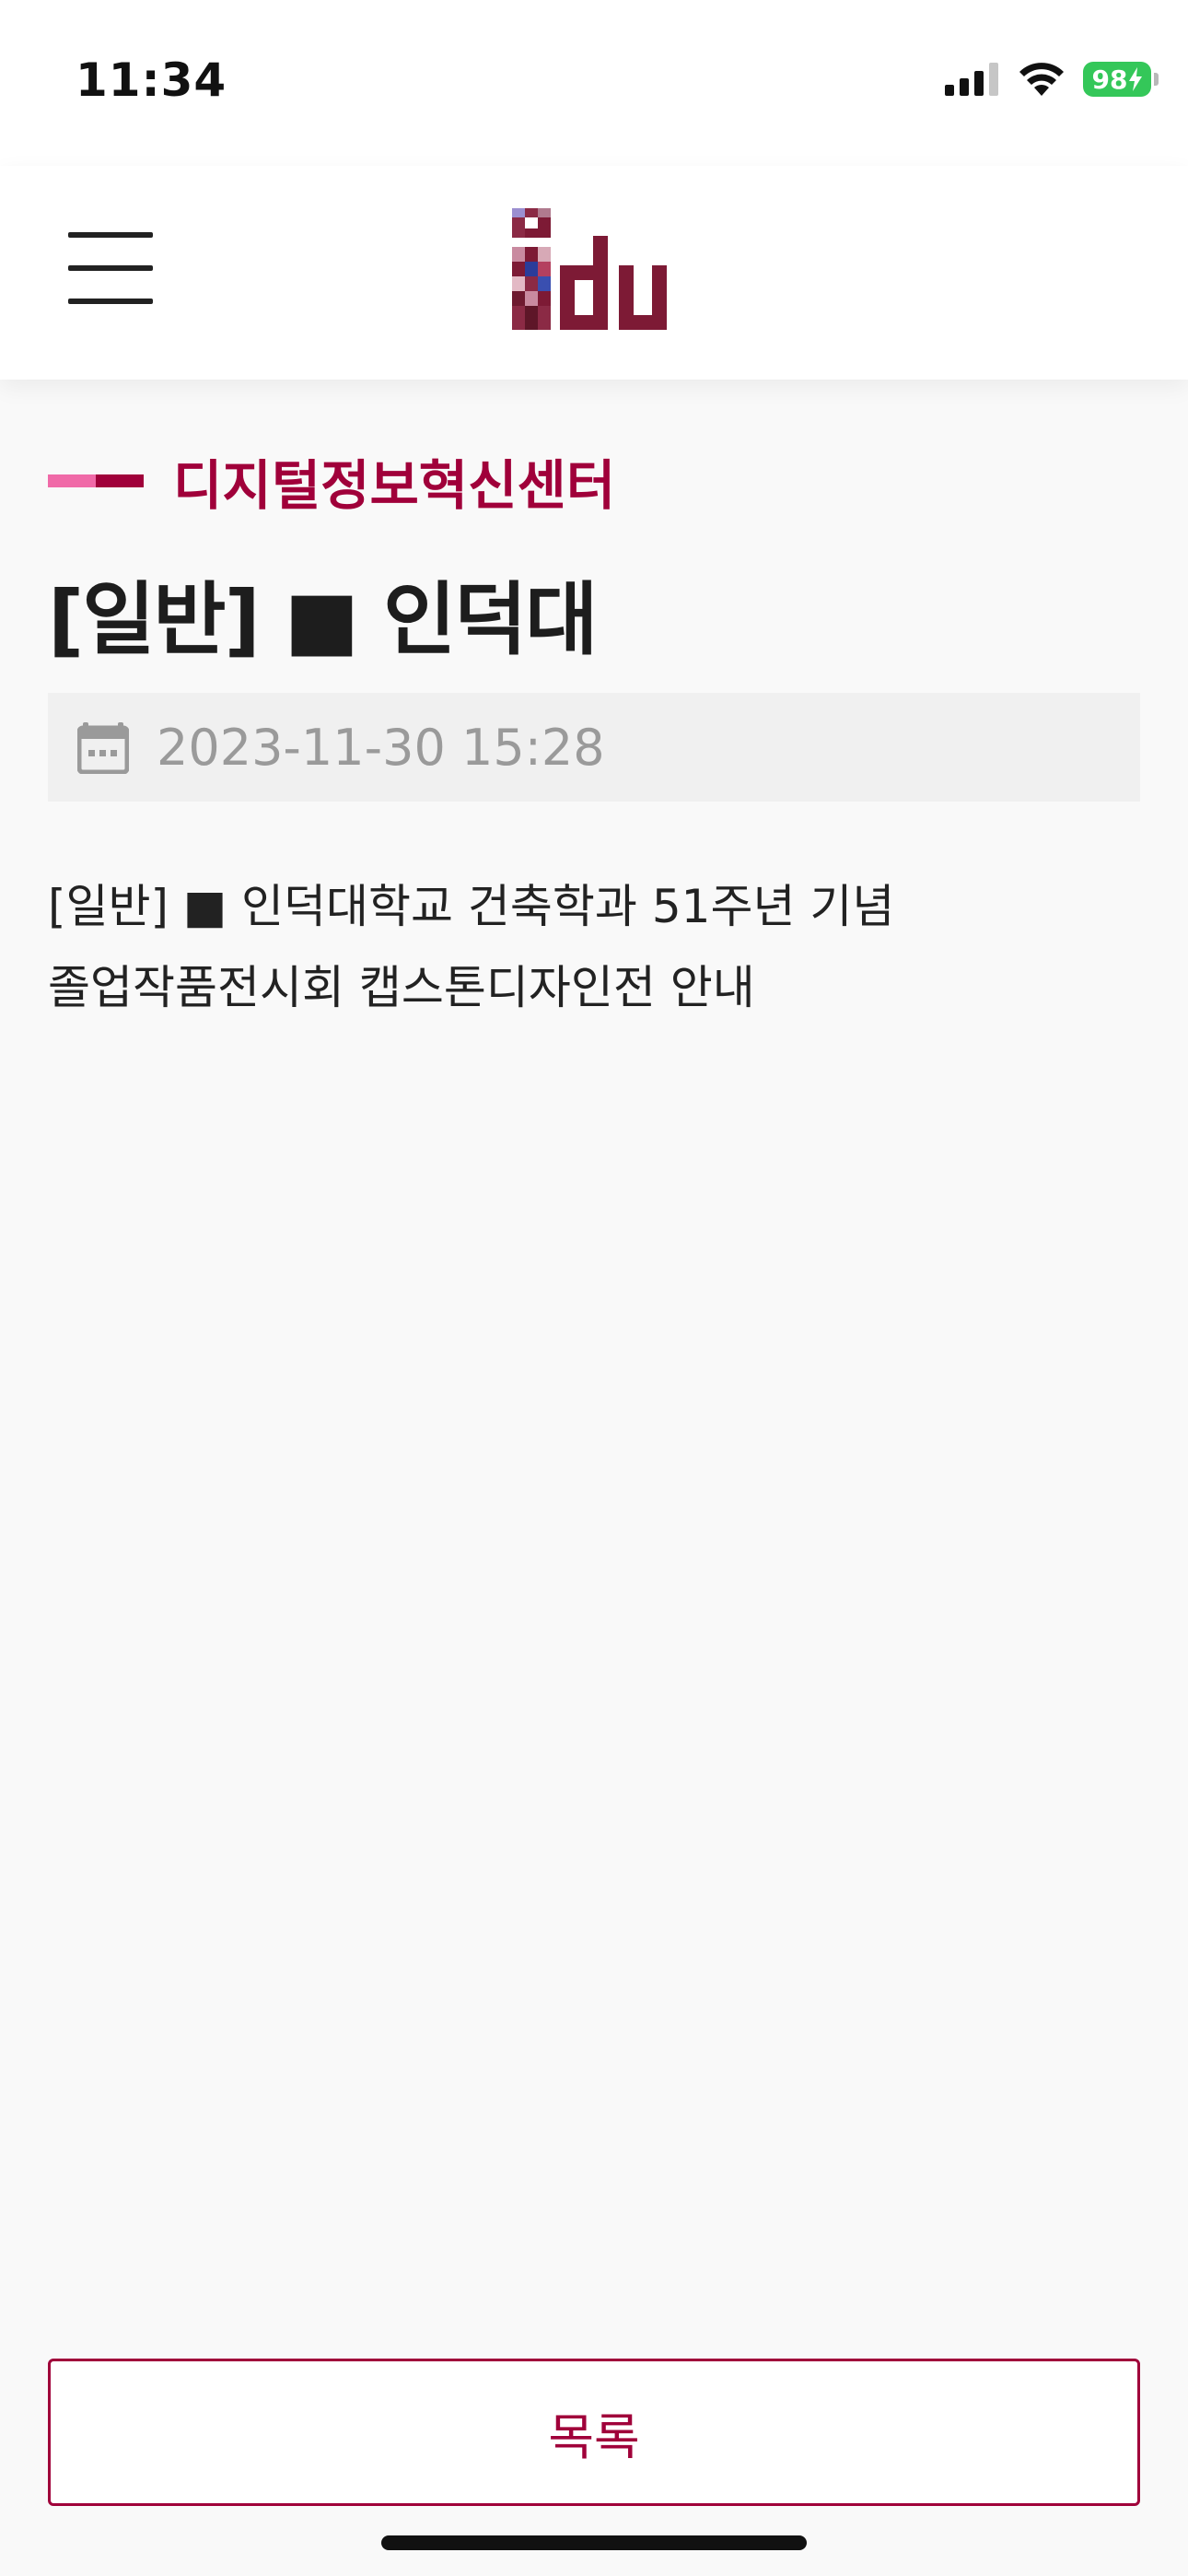 The width and height of the screenshot is (1188, 2576). What do you see at coordinates (1041, 79) in the screenshot?
I see `wifi-icon` at bounding box center [1041, 79].